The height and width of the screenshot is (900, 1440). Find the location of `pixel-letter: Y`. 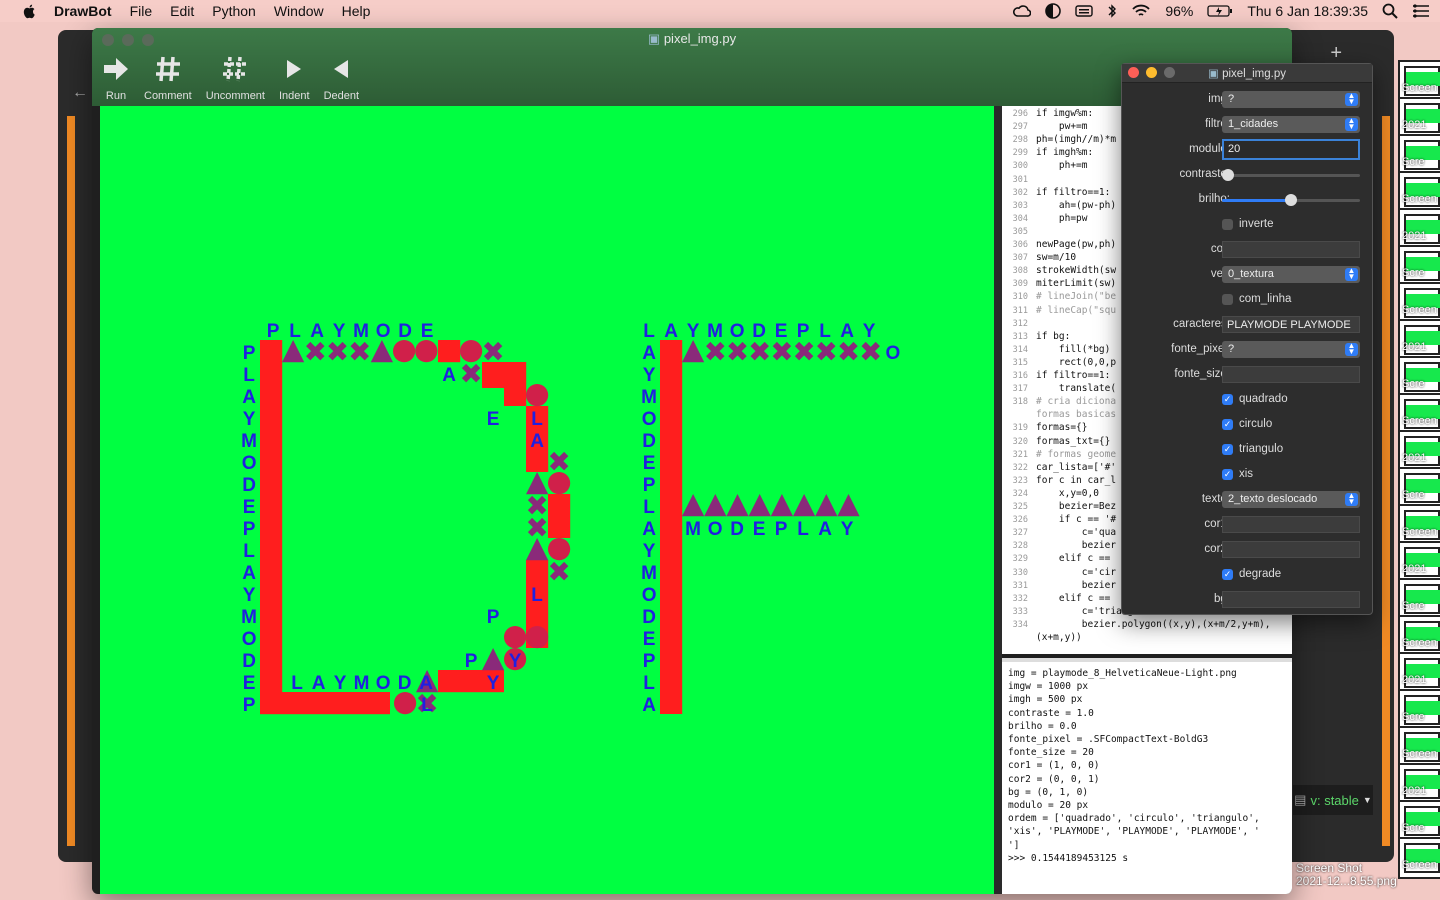

pixel-letter: Y is located at coordinates (847, 529).